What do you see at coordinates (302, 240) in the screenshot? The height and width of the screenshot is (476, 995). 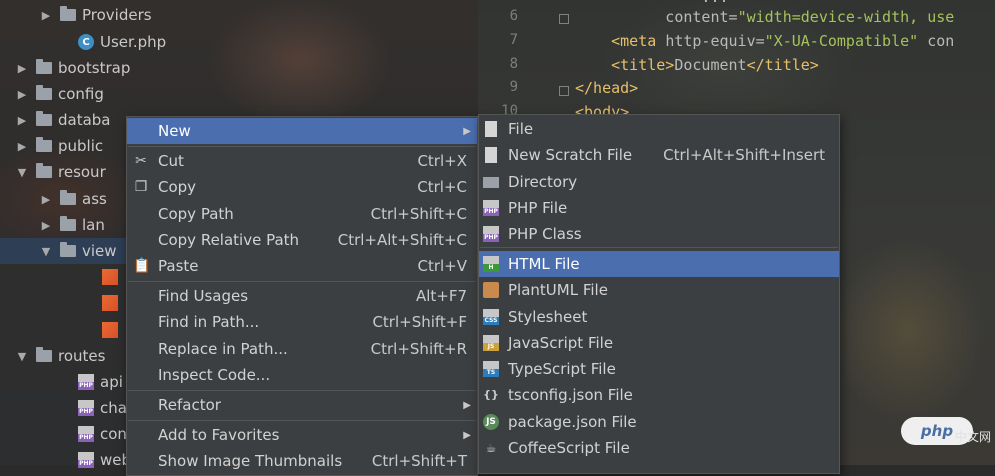 I see `menu-item-copy-relative-path: Copy Relative Path Ctrl+Alt+Shift+C` at bounding box center [302, 240].